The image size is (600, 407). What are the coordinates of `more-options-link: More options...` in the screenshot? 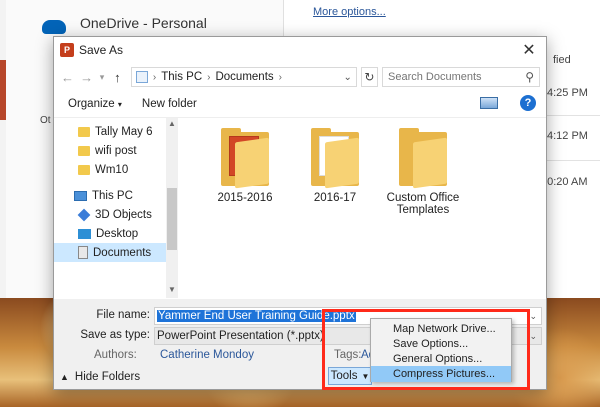 It's located at (349, 12).